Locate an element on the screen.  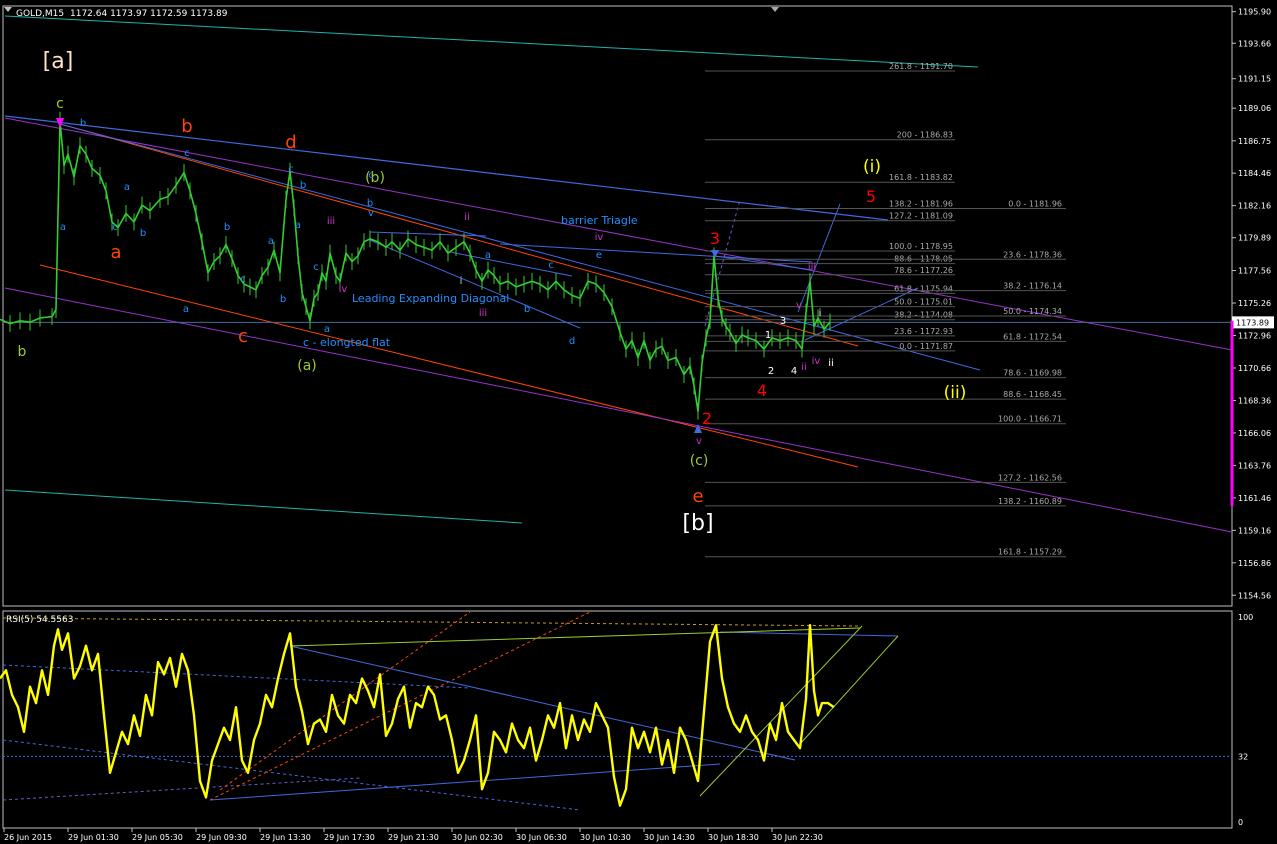
time-tick-label: 29 Jun 17:30 is located at coordinates (349, 837).